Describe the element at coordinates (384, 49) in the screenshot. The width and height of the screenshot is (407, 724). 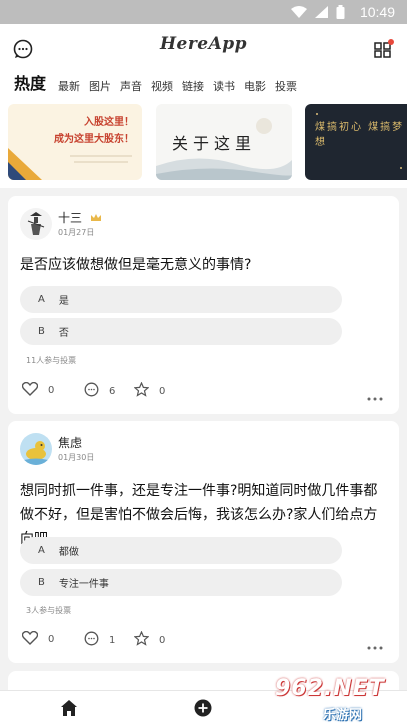
I see `apps-grid-icon` at that location.